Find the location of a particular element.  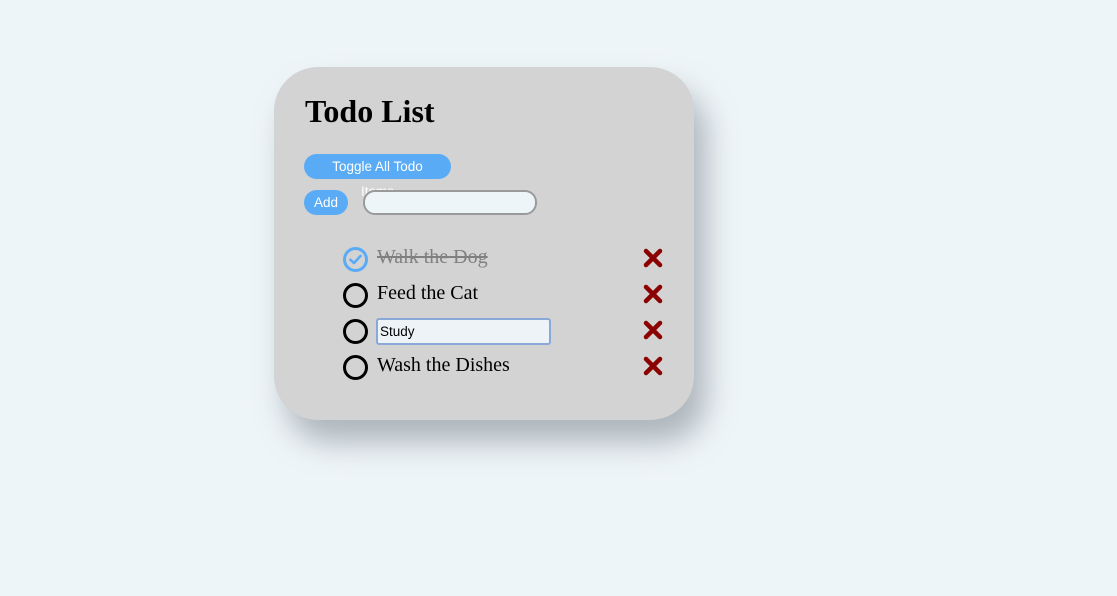

todo-text: Feed the Cat is located at coordinates (427, 293).